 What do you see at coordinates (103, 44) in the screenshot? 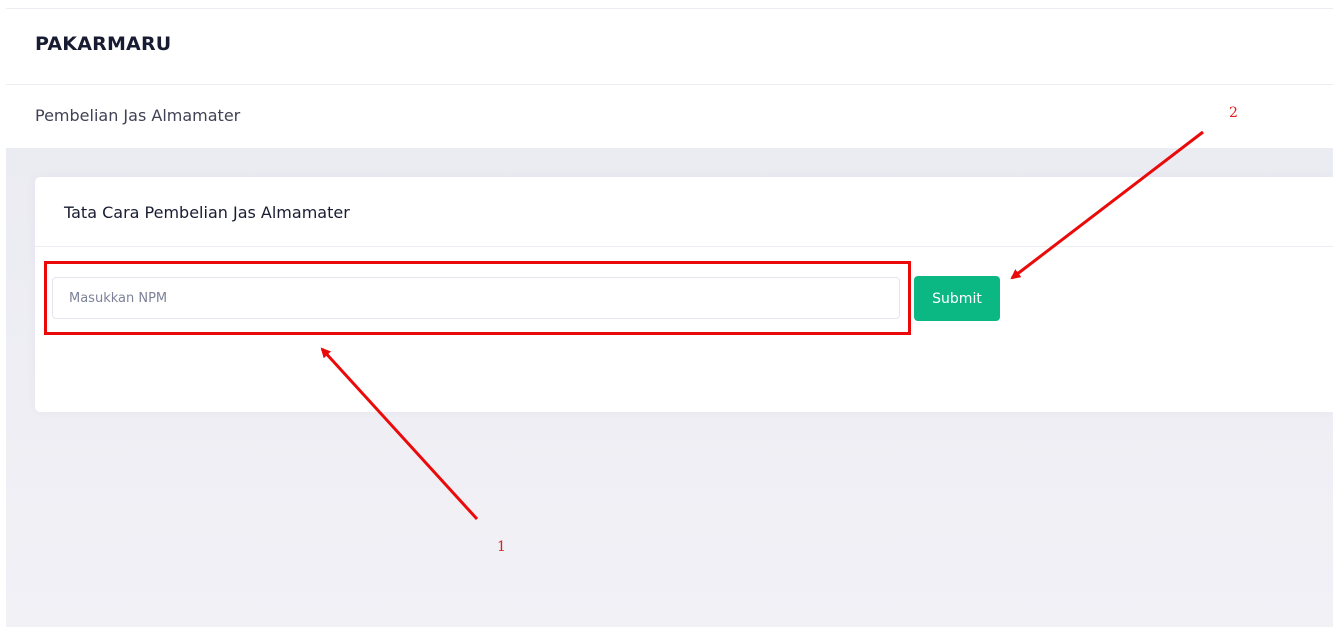
I see `app-brand: PAKARMARU` at bounding box center [103, 44].